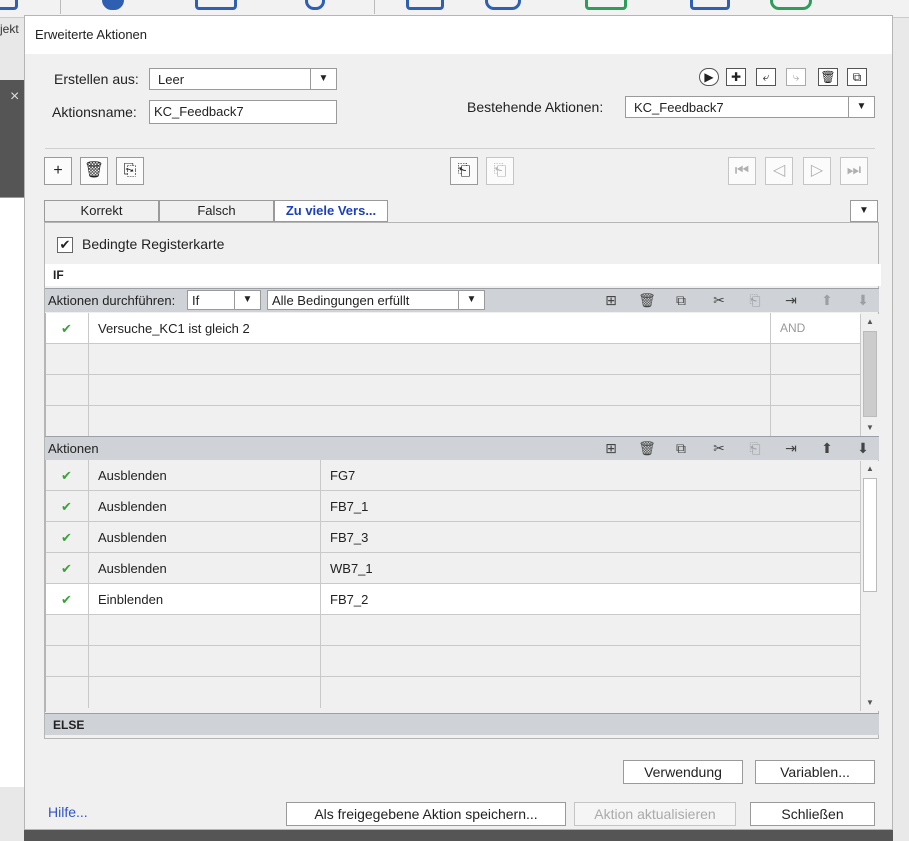  Describe the element at coordinates (224, 300) in the screenshot. I see `if-type-select: If ▼` at that location.